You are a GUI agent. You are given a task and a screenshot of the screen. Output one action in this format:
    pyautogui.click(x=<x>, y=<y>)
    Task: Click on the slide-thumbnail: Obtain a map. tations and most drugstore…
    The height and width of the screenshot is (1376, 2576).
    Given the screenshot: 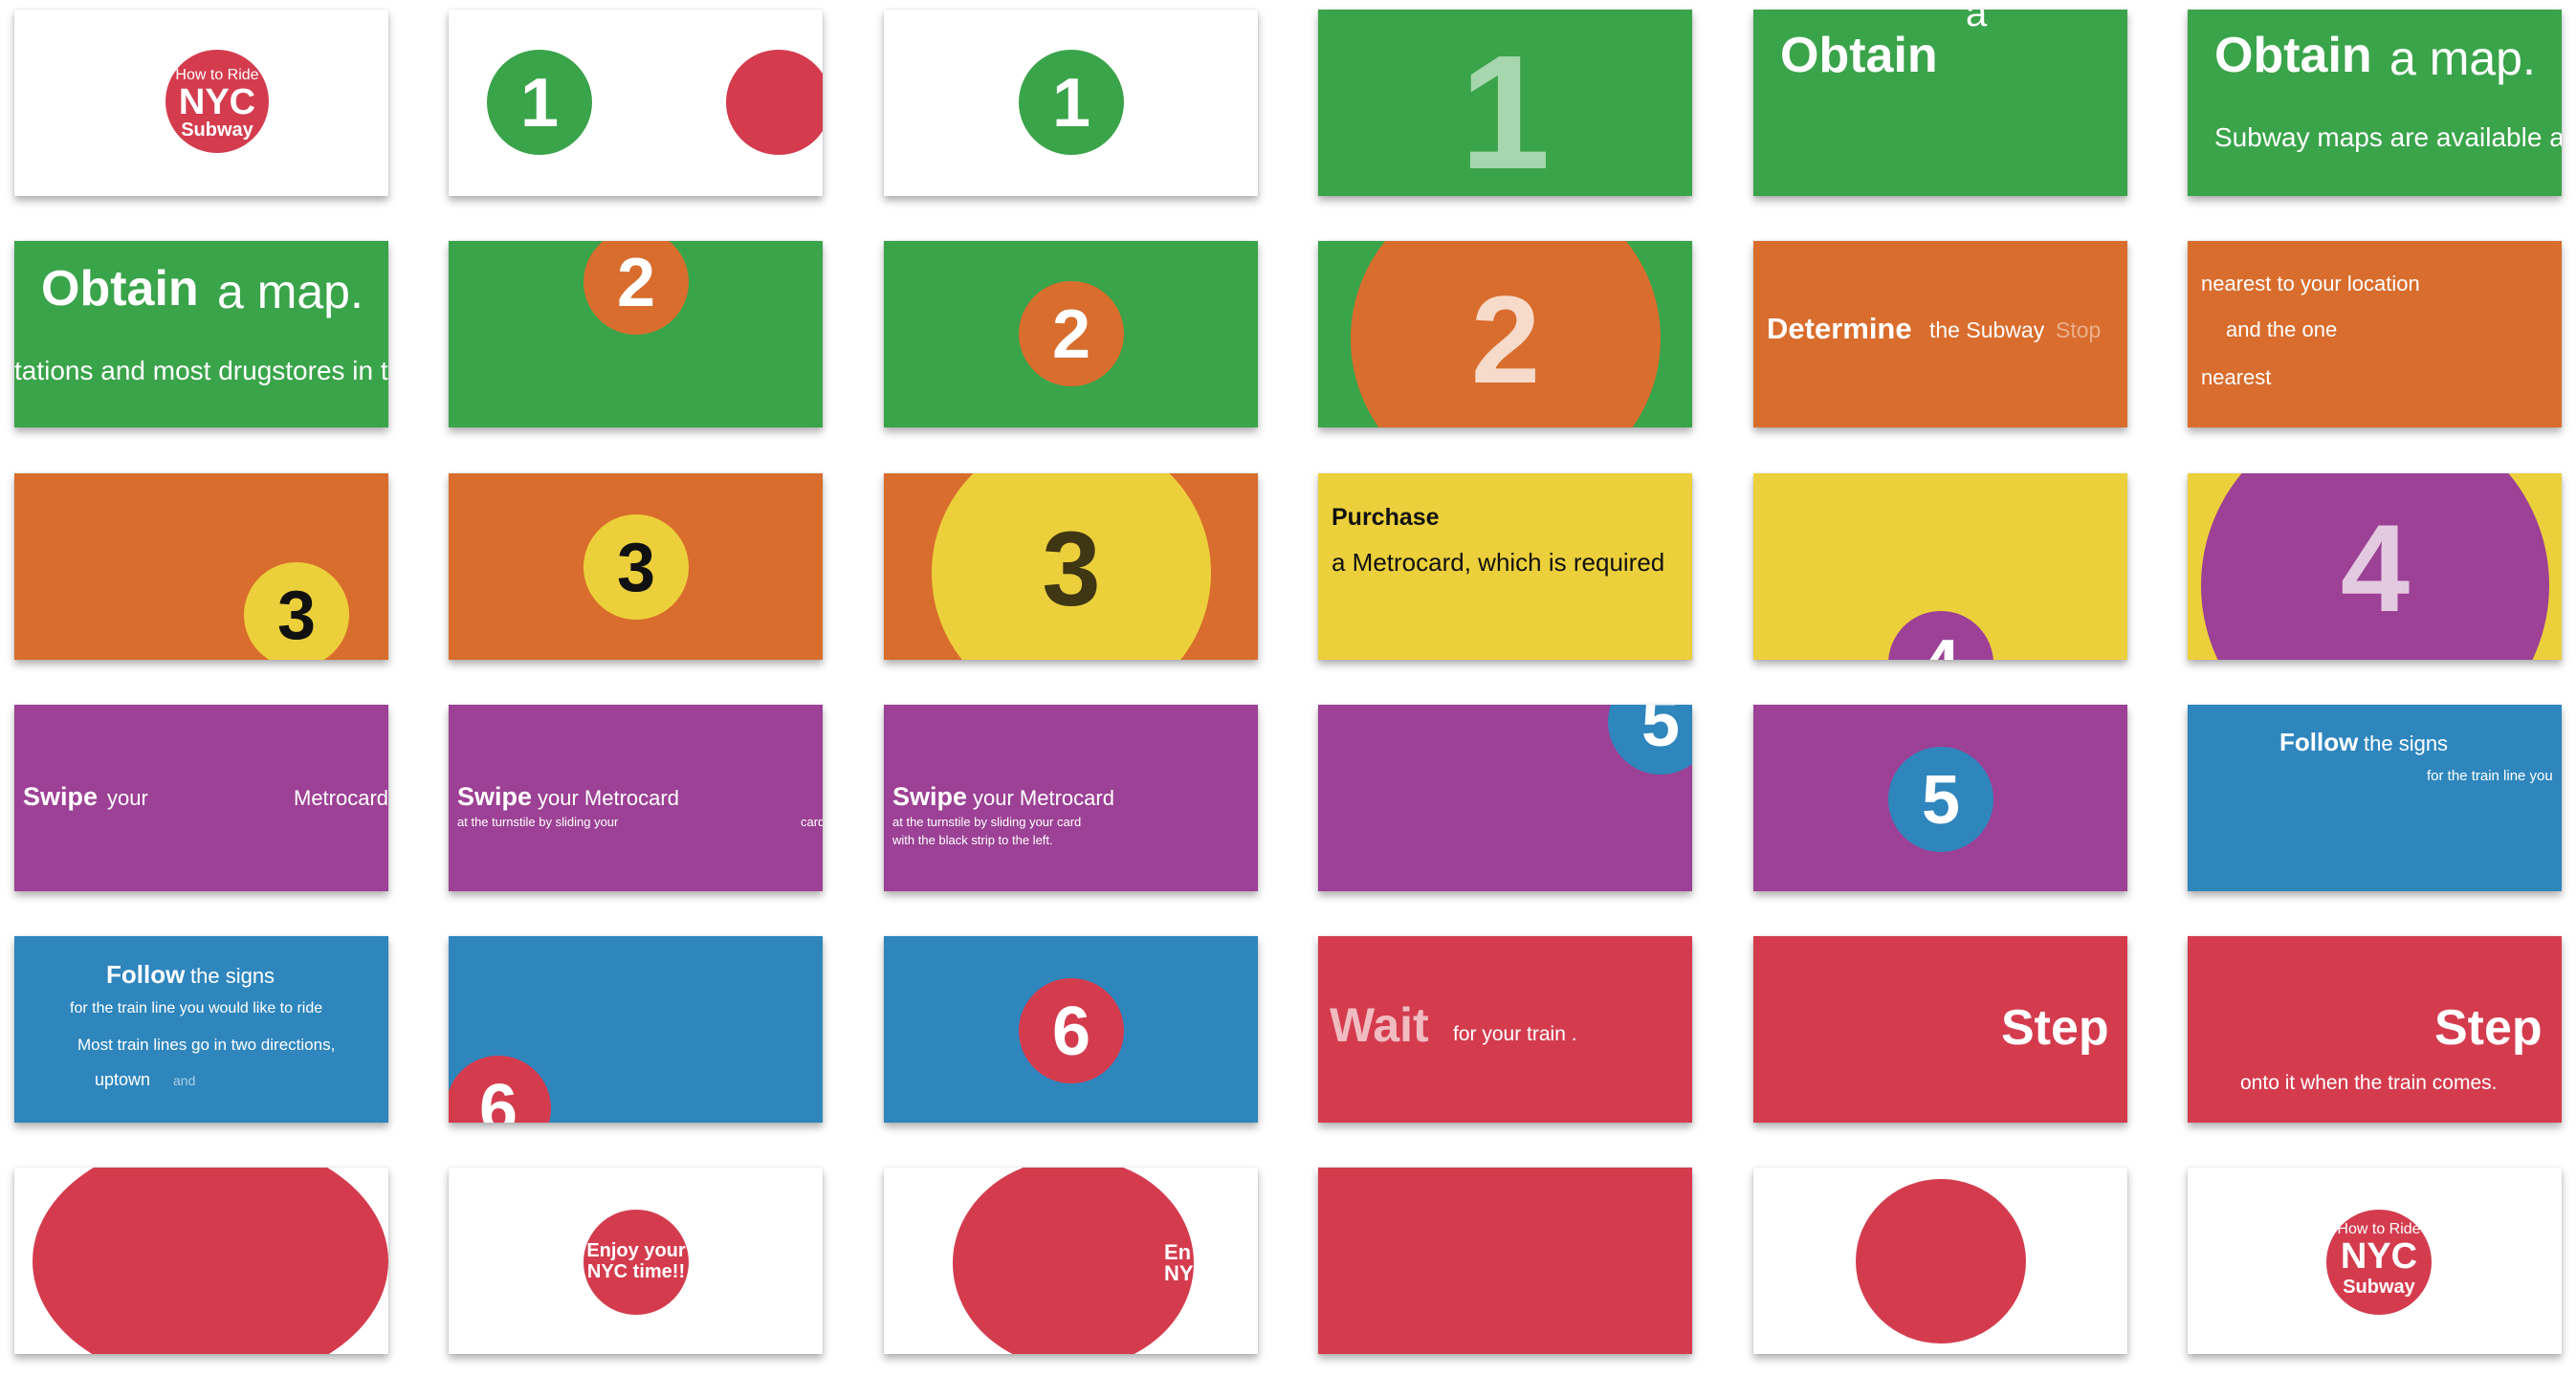 What is the action you would take?
    pyautogui.click(x=201, y=334)
    